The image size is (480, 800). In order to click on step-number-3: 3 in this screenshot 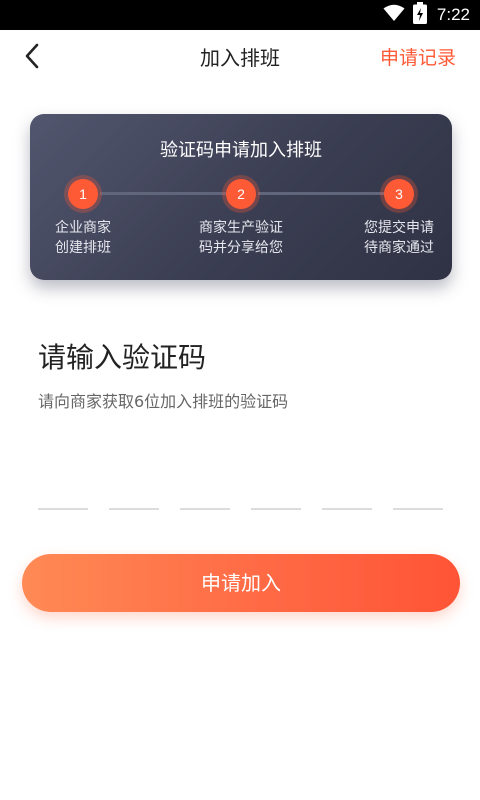, I will do `click(399, 194)`.